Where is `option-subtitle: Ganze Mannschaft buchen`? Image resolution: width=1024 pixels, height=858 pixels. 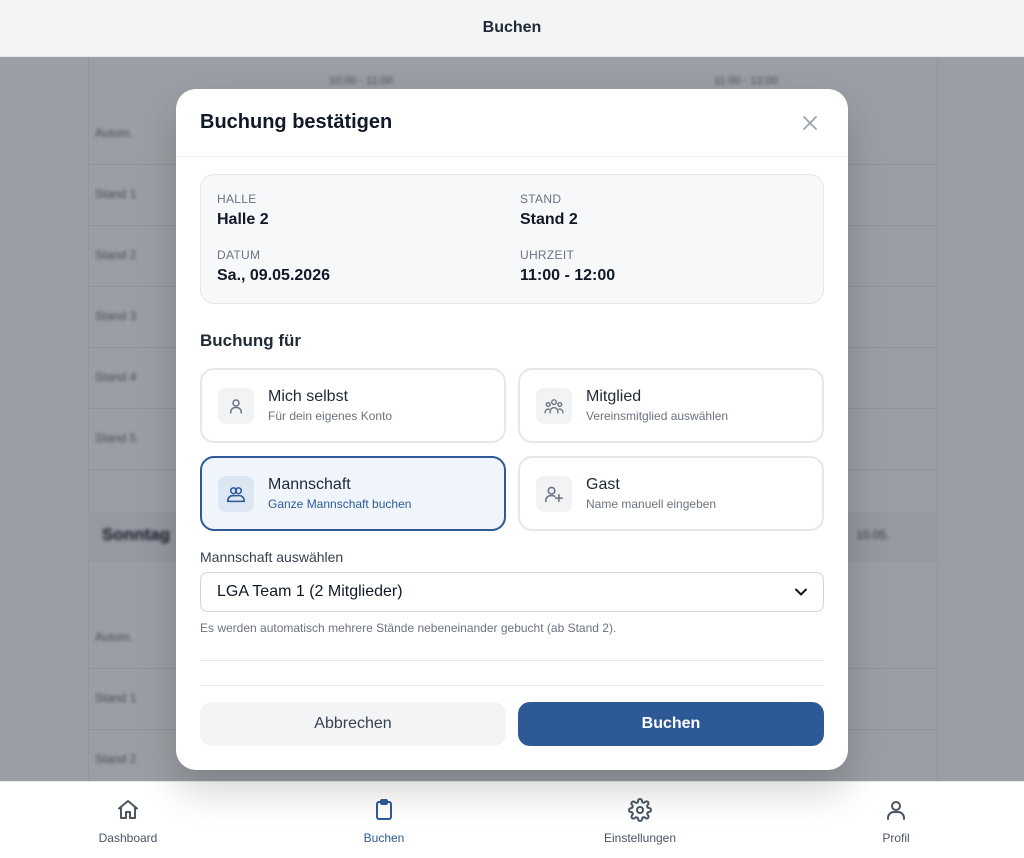 option-subtitle: Ganze Mannschaft buchen is located at coordinates (340, 504).